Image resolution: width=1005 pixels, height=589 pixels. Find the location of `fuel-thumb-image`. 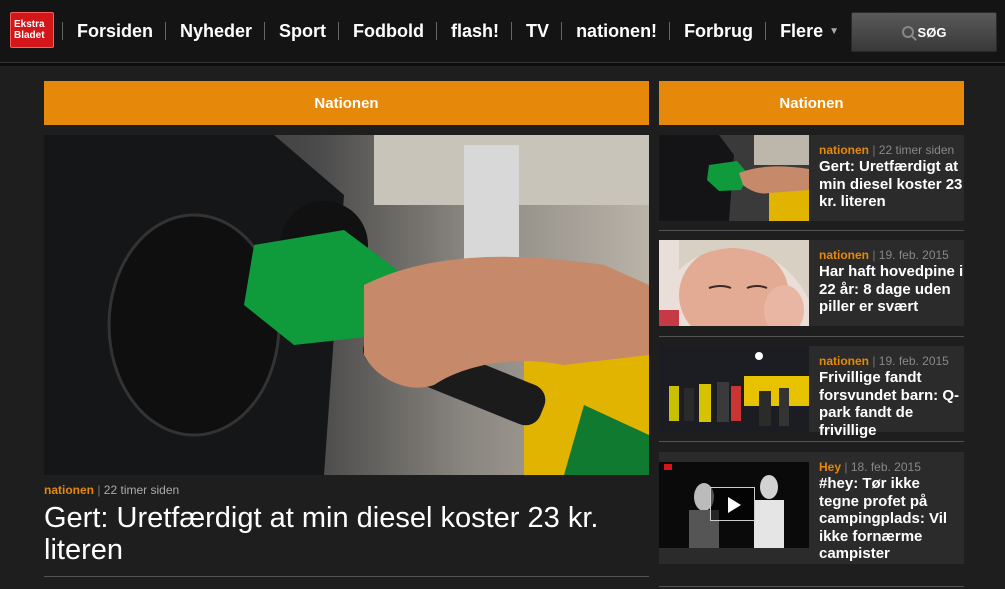

fuel-thumb-image is located at coordinates (734, 178).